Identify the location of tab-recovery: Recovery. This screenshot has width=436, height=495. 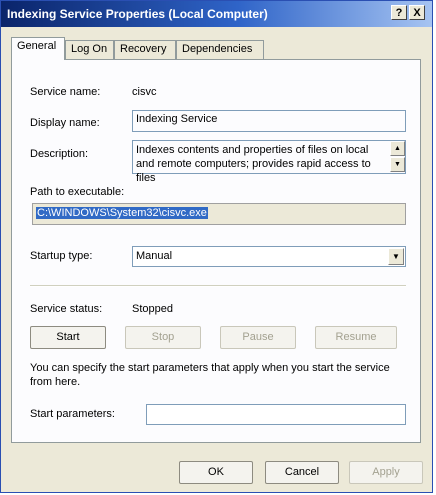
(145, 49).